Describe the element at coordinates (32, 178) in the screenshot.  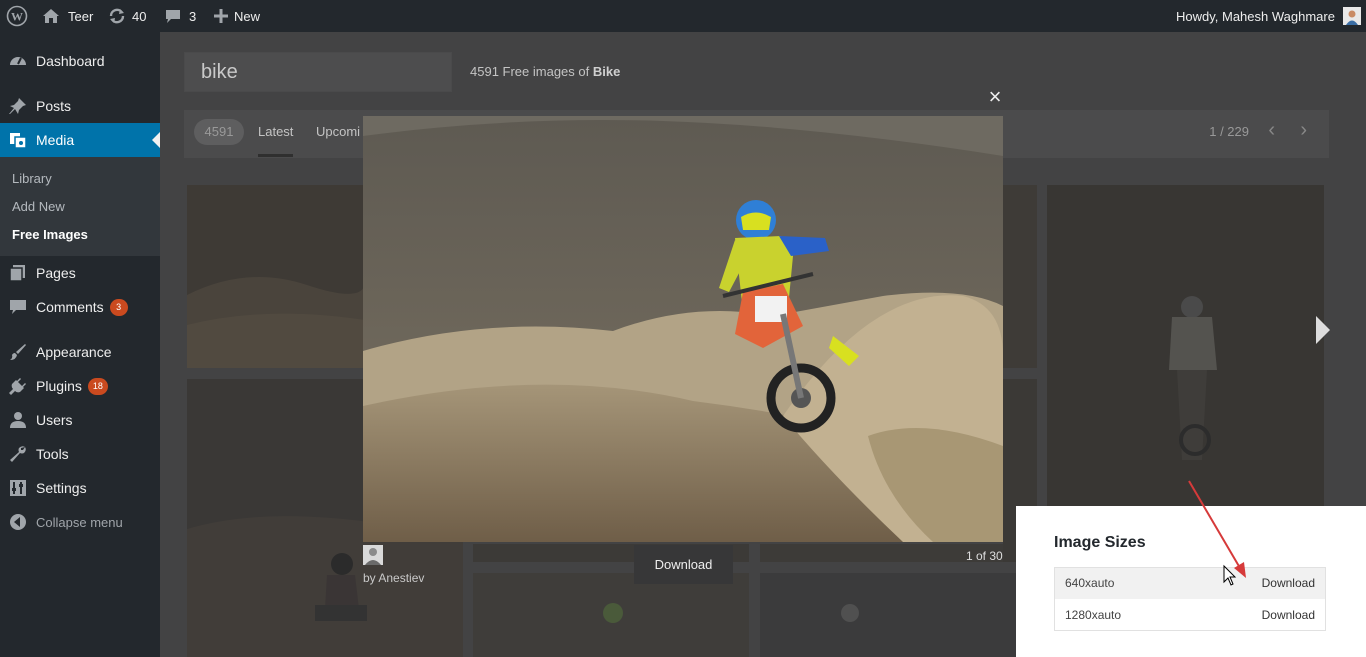
I see `submenu-library: Library` at that location.